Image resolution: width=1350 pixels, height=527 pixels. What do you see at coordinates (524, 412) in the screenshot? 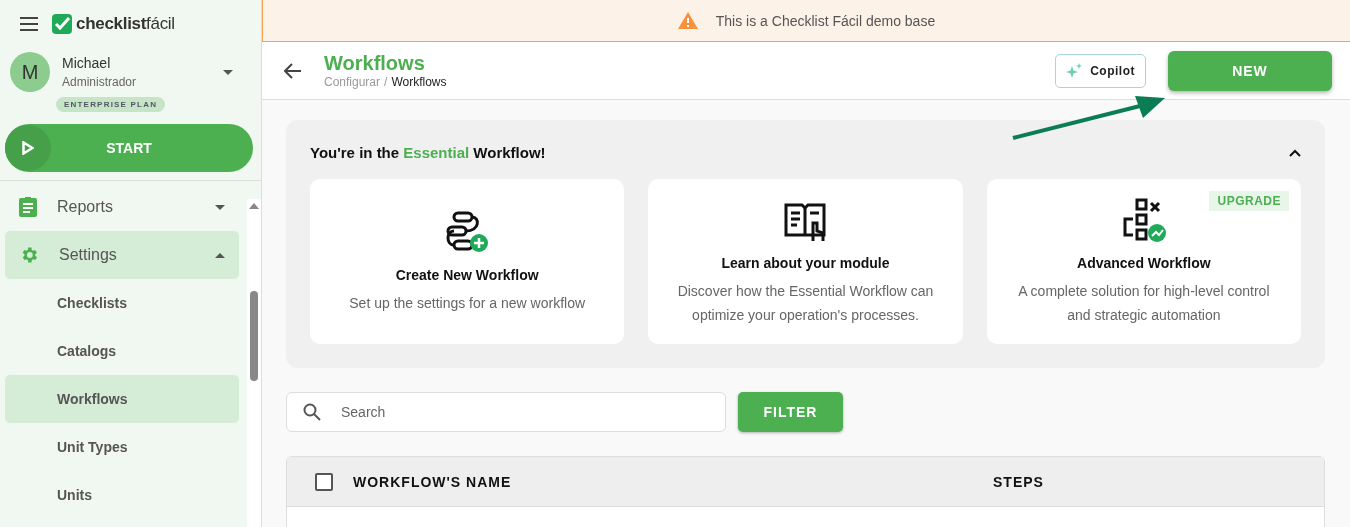
I see `search-input: Search` at bounding box center [524, 412].